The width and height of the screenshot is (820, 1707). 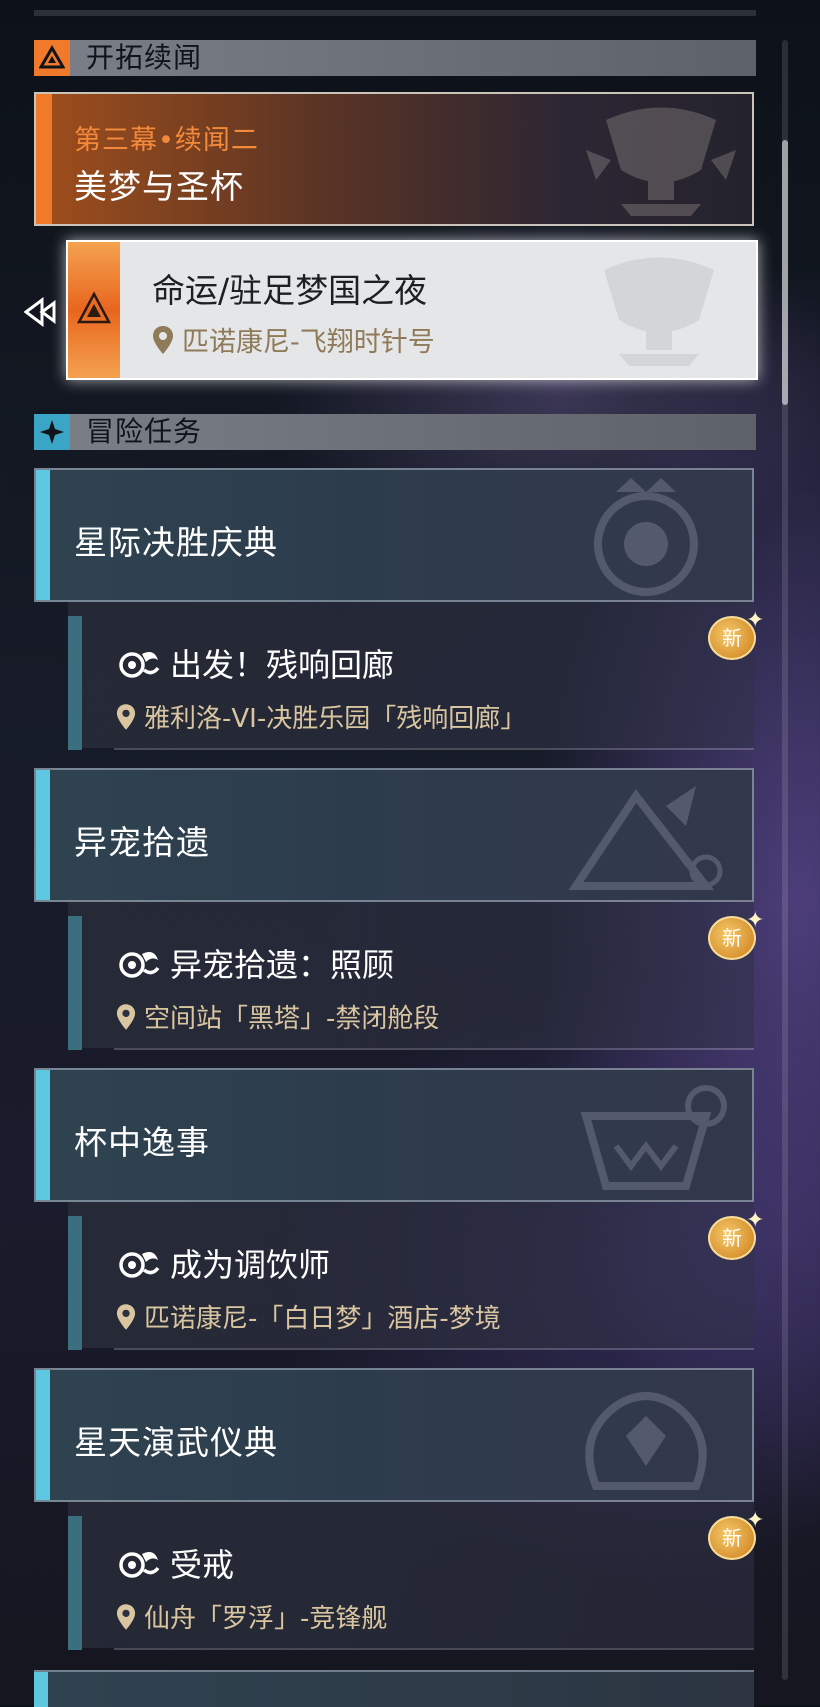 What do you see at coordinates (166, 140) in the screenshot?
I see `chapter-subtitle: 第三幕•续闻二` at bounding box center [166, 140].